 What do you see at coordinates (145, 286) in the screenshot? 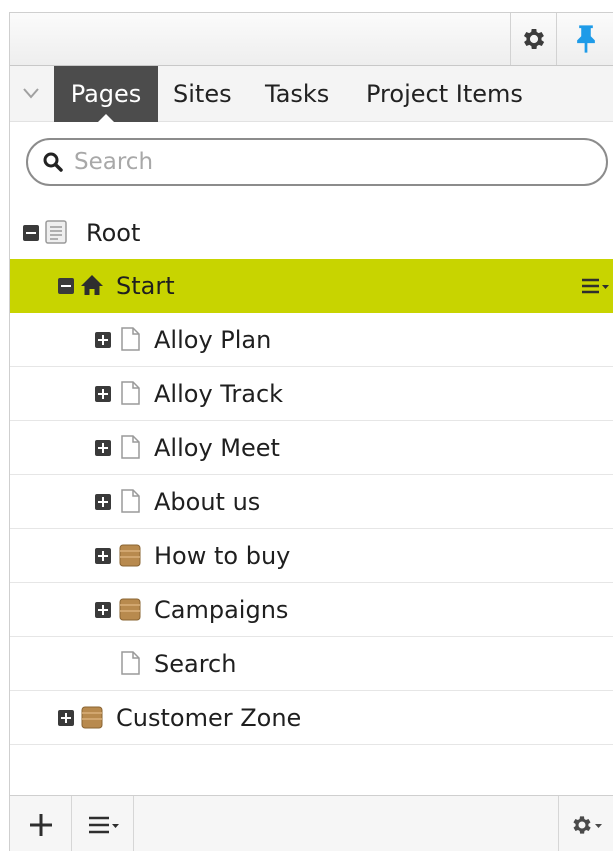
I see `tree-node-label: Start` at bounding box center [145, 286].